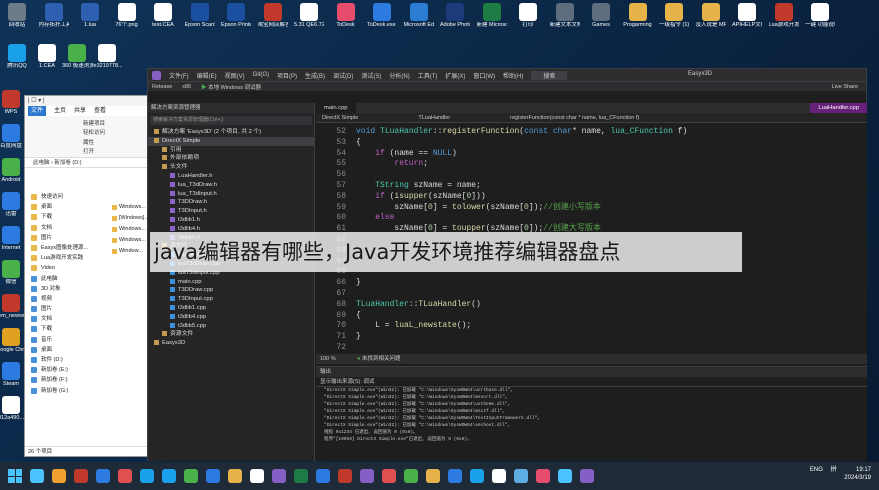 This screenshot has height=490, width=879. Describe the element at coordinates (638, 18) in the screenshot. I see `desktop-icon: Progarming` at that location.